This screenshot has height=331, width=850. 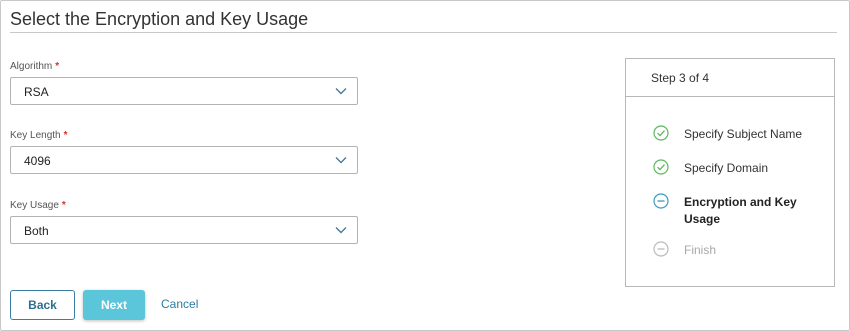 What do you see at coordinates (423, 32) in the screenshot?
I see `title-divider` at bounding box center [423, 32].